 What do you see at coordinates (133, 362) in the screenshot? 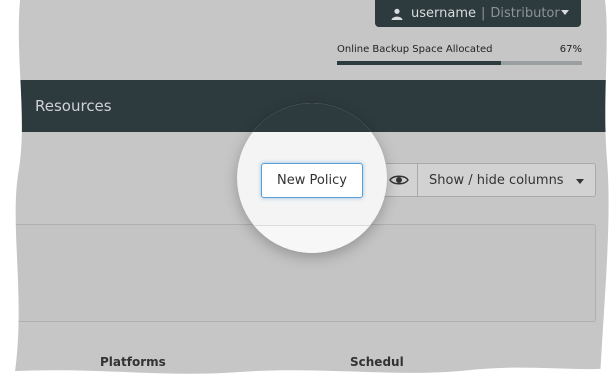
I see `column-header-platforms: Platforms` at bounding box center [133, 362].